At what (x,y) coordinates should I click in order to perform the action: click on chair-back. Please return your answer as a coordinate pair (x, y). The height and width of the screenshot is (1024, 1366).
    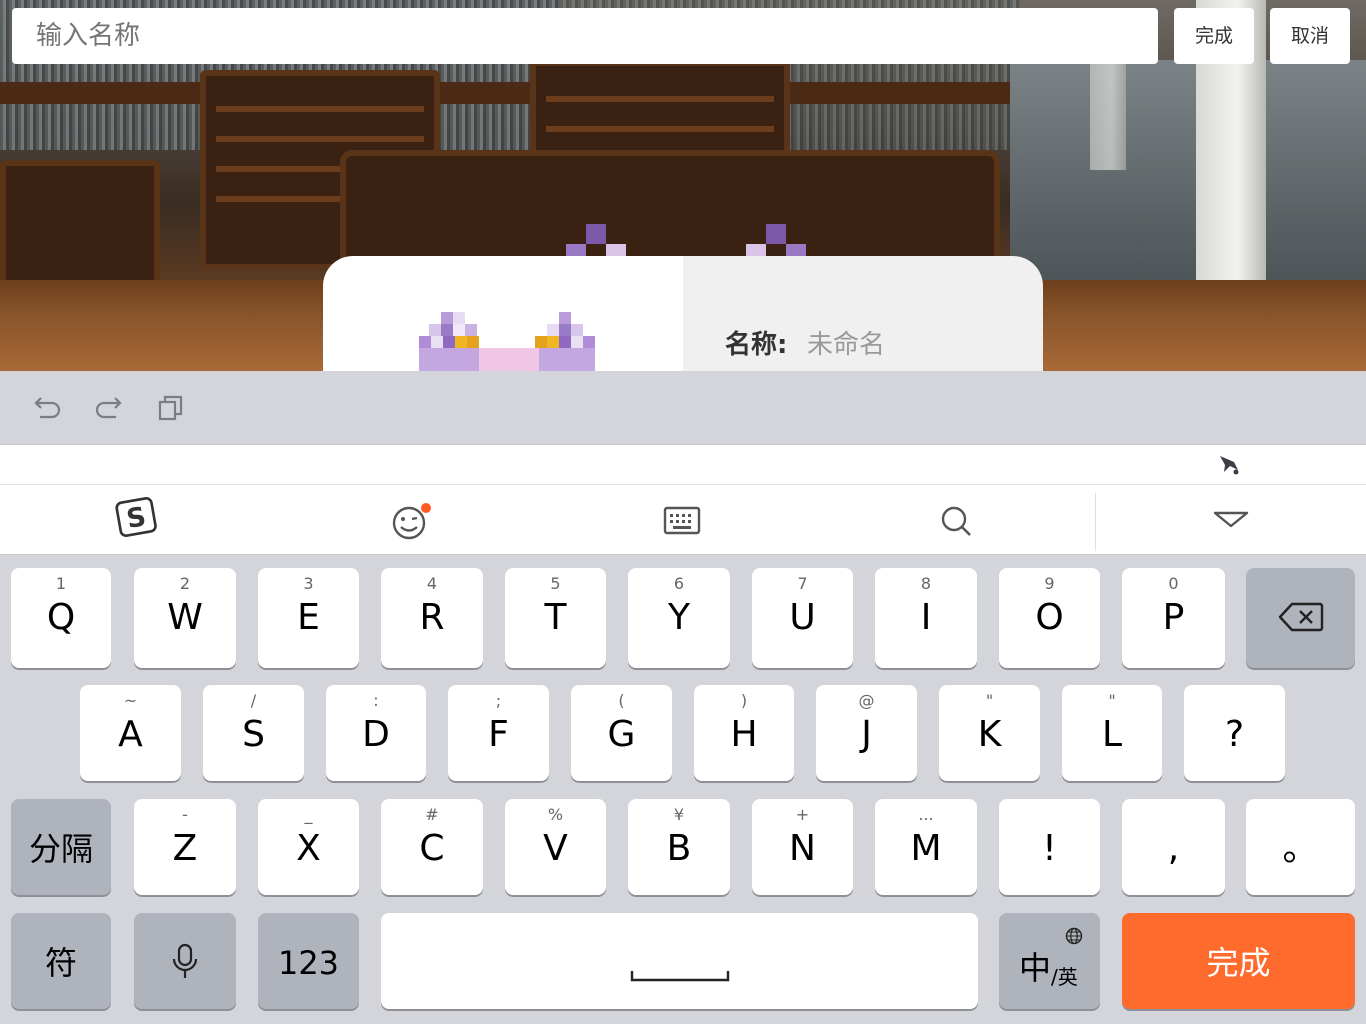
    Looking at the image, I should click on (80, 230).